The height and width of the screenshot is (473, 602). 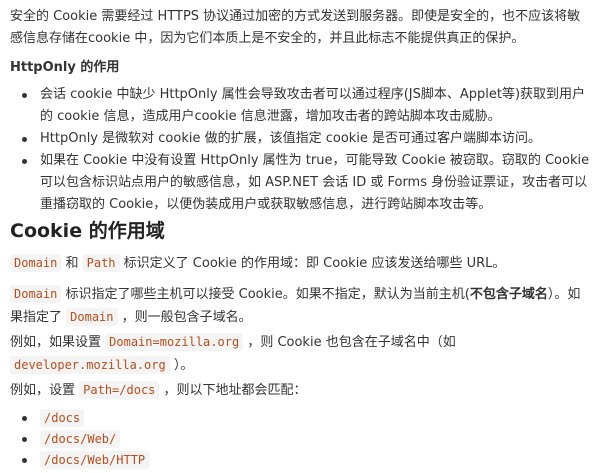 What do you see at coordinates (312, 263) in the screenshot?
I see `text-span: 标识定义了 Cookie 的作用域：即 Cookie 应该发送给哪些 URL。` at bounding box center [312, 263].